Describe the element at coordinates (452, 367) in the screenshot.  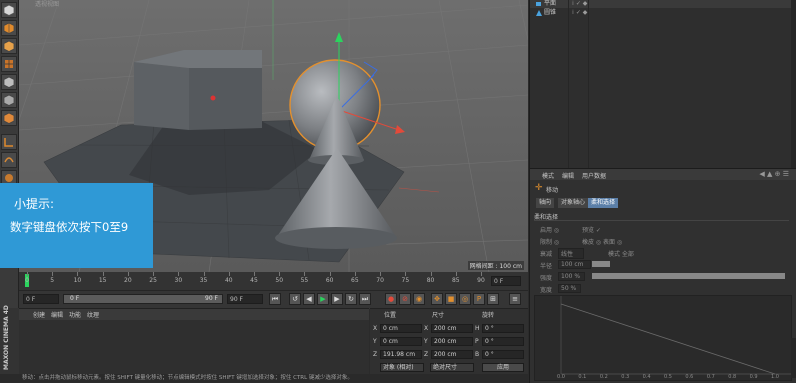
I see `size-mode-dropdown: 绝对尺寸` at that location.